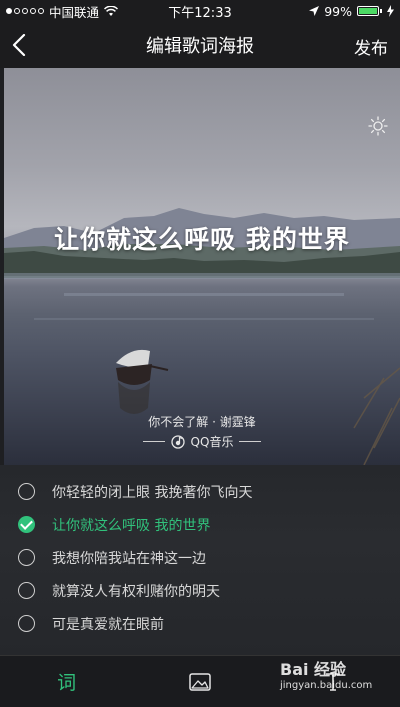  I want to click on list-item-clipped, so click(200, 470).